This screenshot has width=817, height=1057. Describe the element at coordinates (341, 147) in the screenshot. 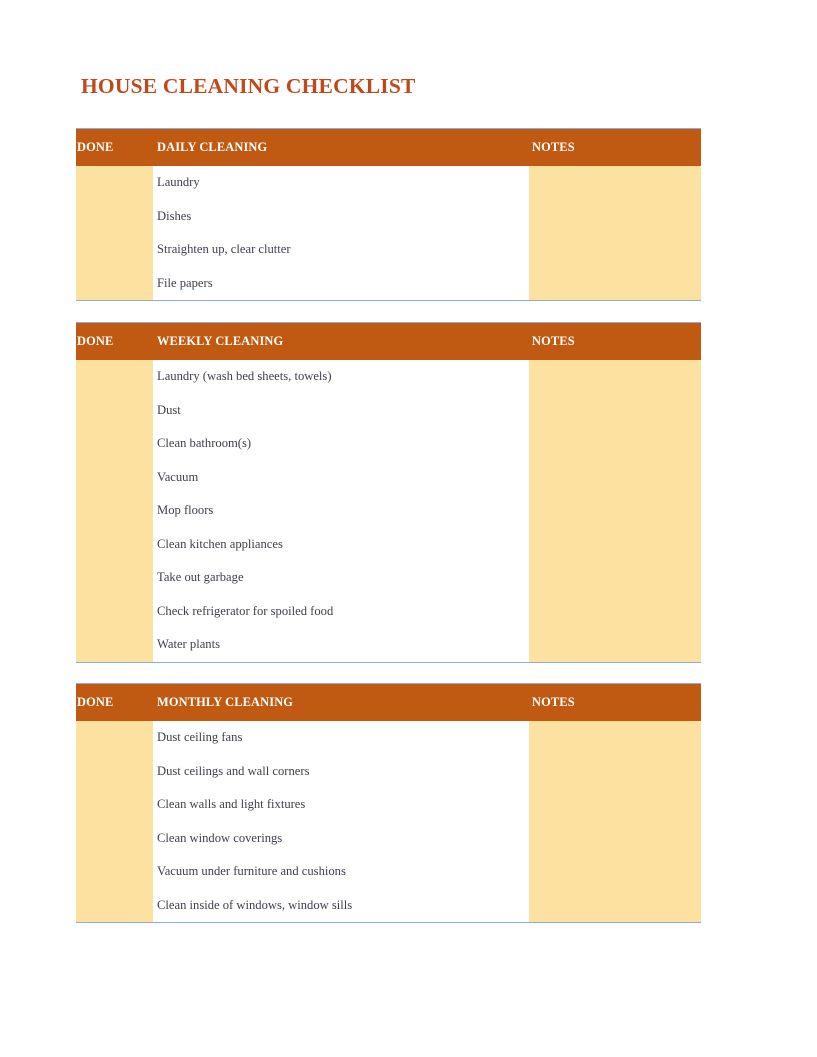

I see `column-header-daily-cleaning: DAILY CLEANING` at that location.